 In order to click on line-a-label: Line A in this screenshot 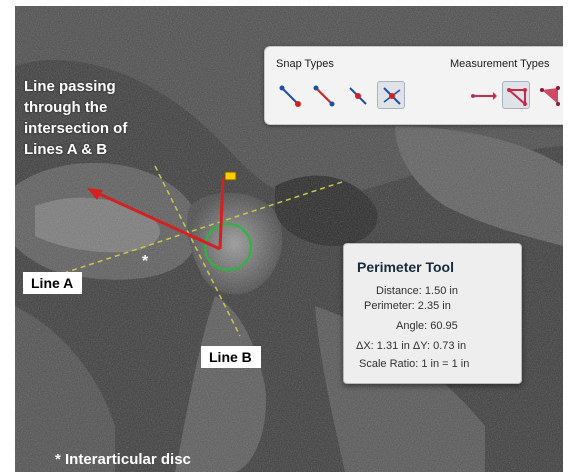, I will do `click(53, 283)`.